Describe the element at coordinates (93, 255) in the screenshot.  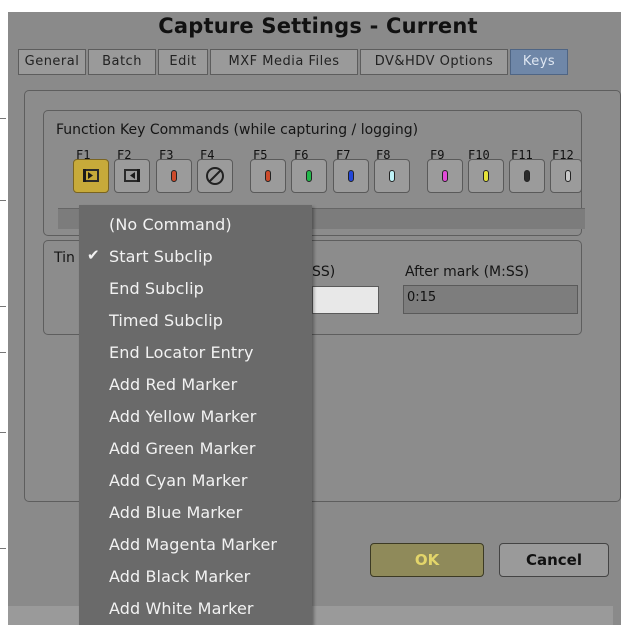
I see `checkmark-icon: ✔` at that location.